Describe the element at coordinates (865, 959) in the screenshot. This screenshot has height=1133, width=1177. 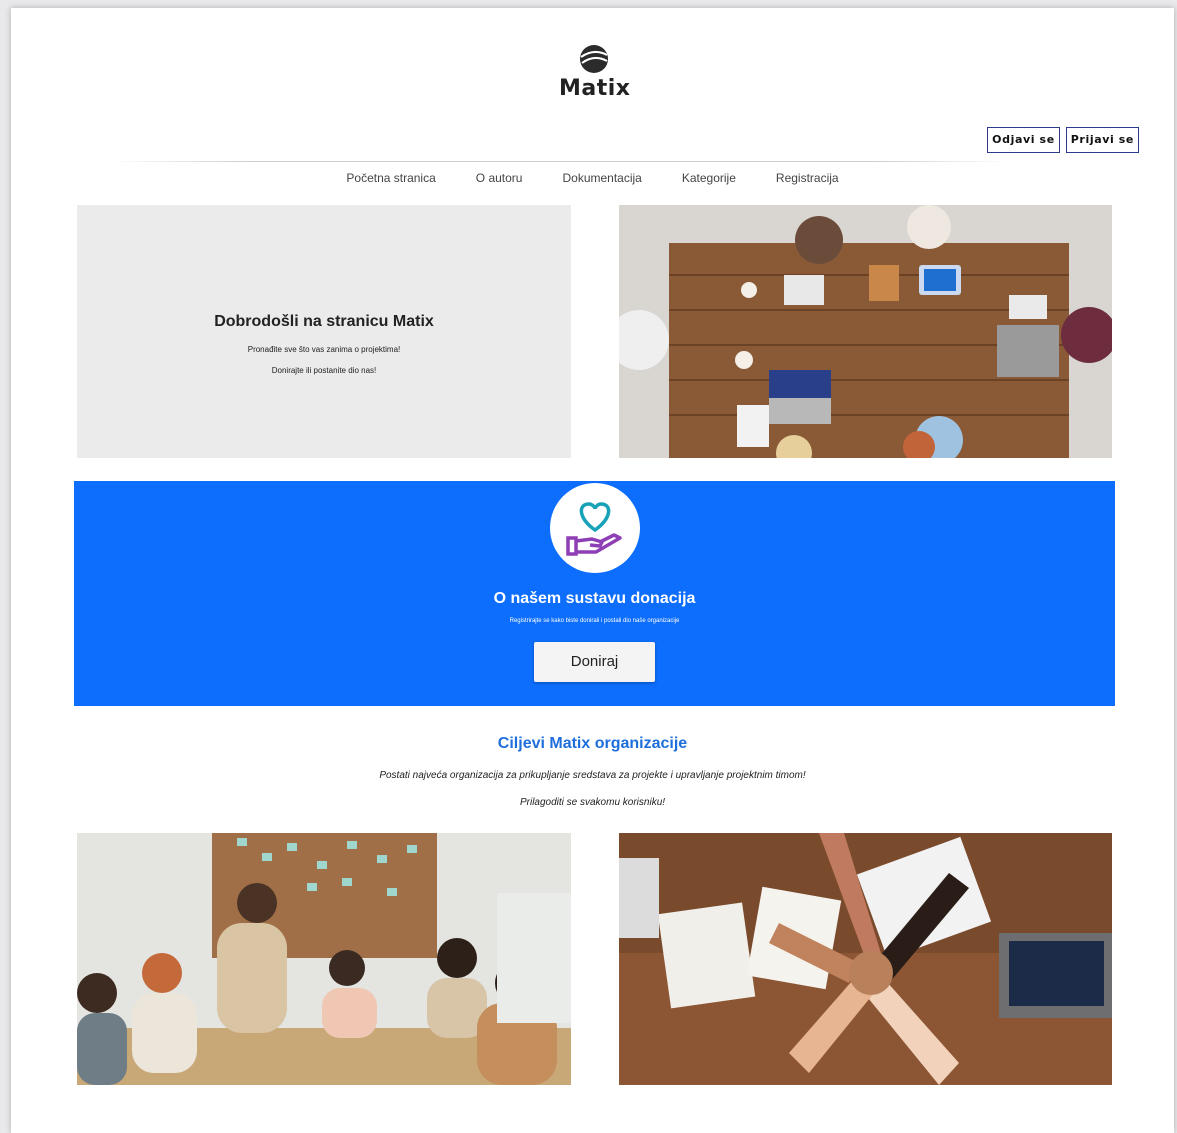
I see `hands-together-photo` at that location.